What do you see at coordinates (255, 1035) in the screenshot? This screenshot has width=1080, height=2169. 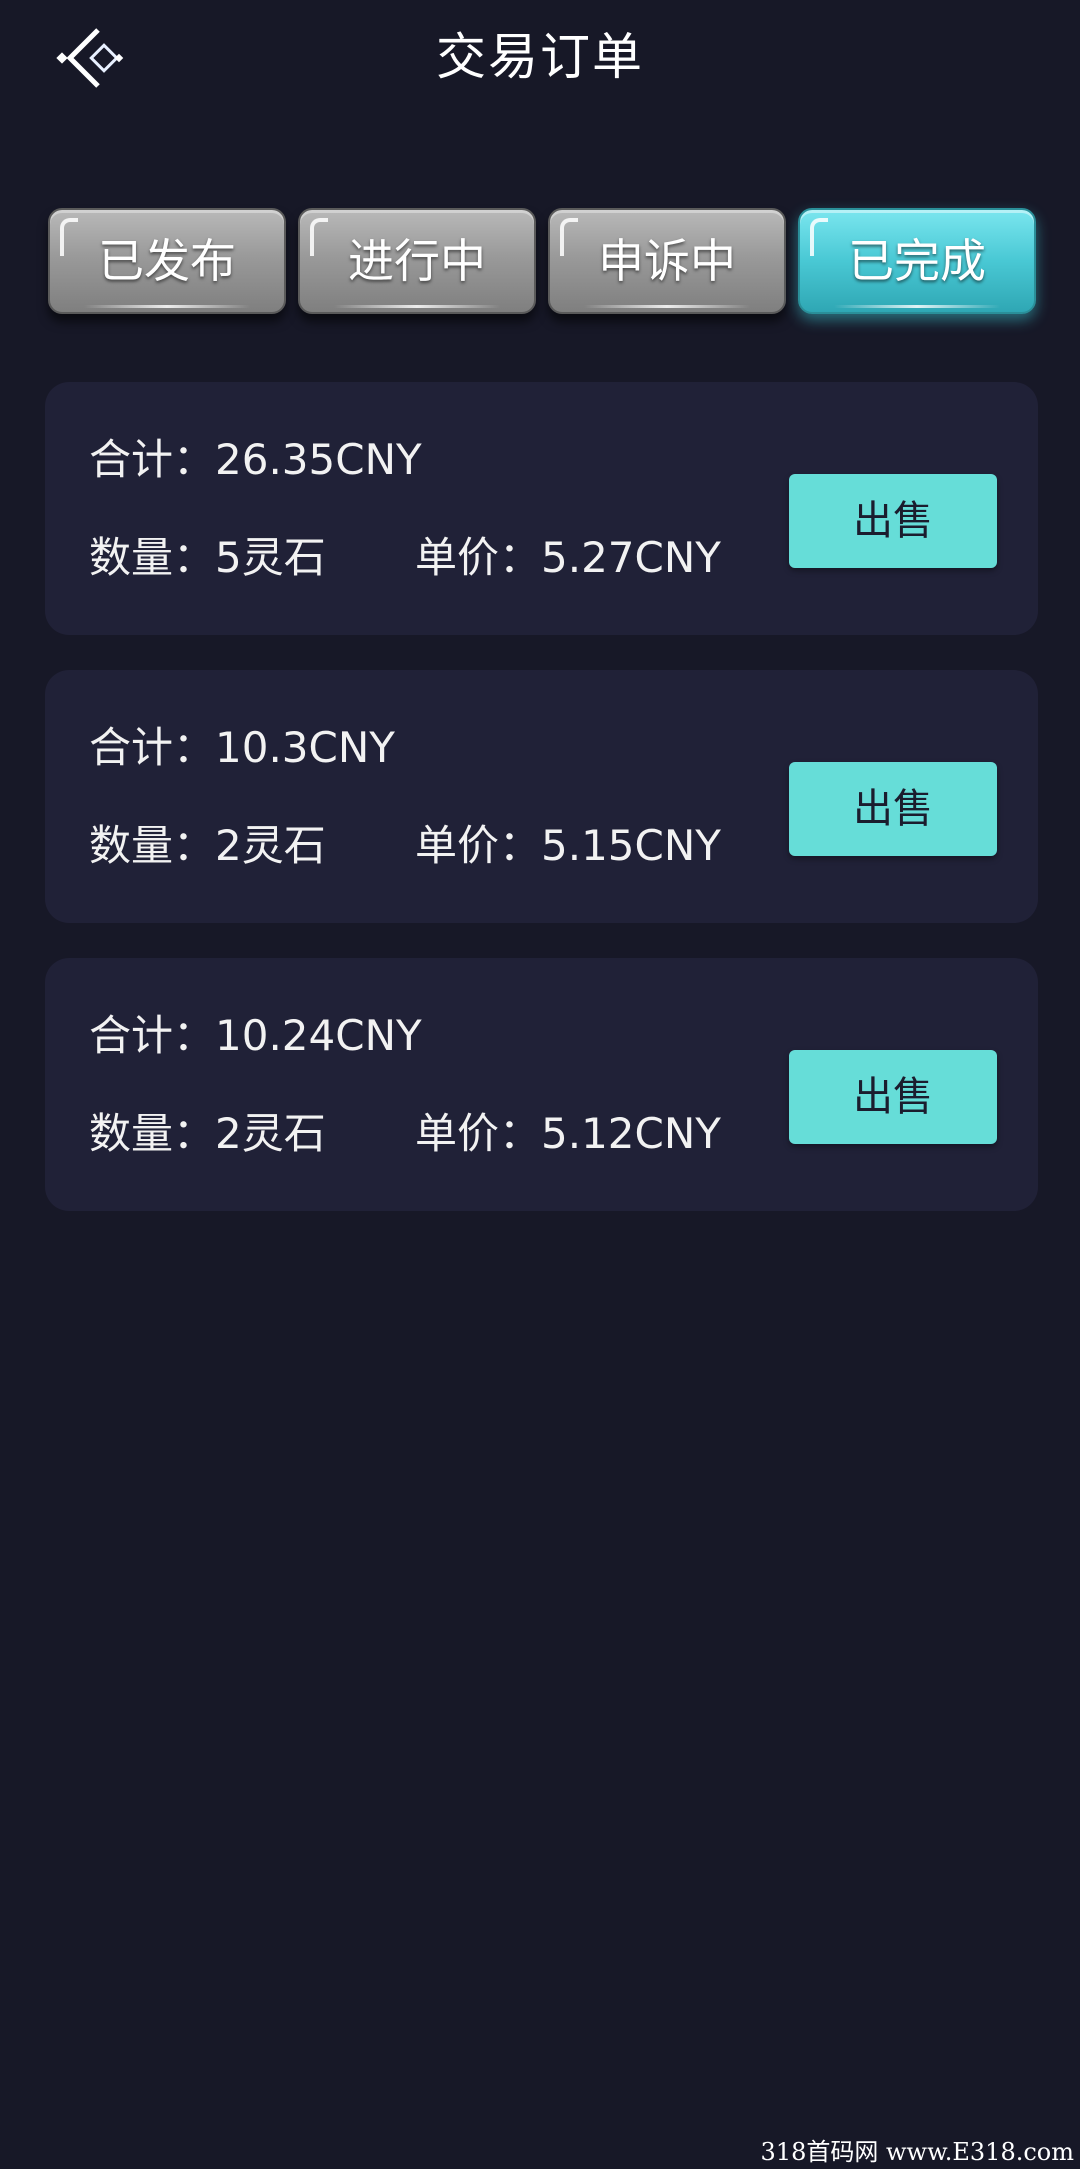 I see `order-total: 合计：10.24CNY` at bounding box center [255, 1035].